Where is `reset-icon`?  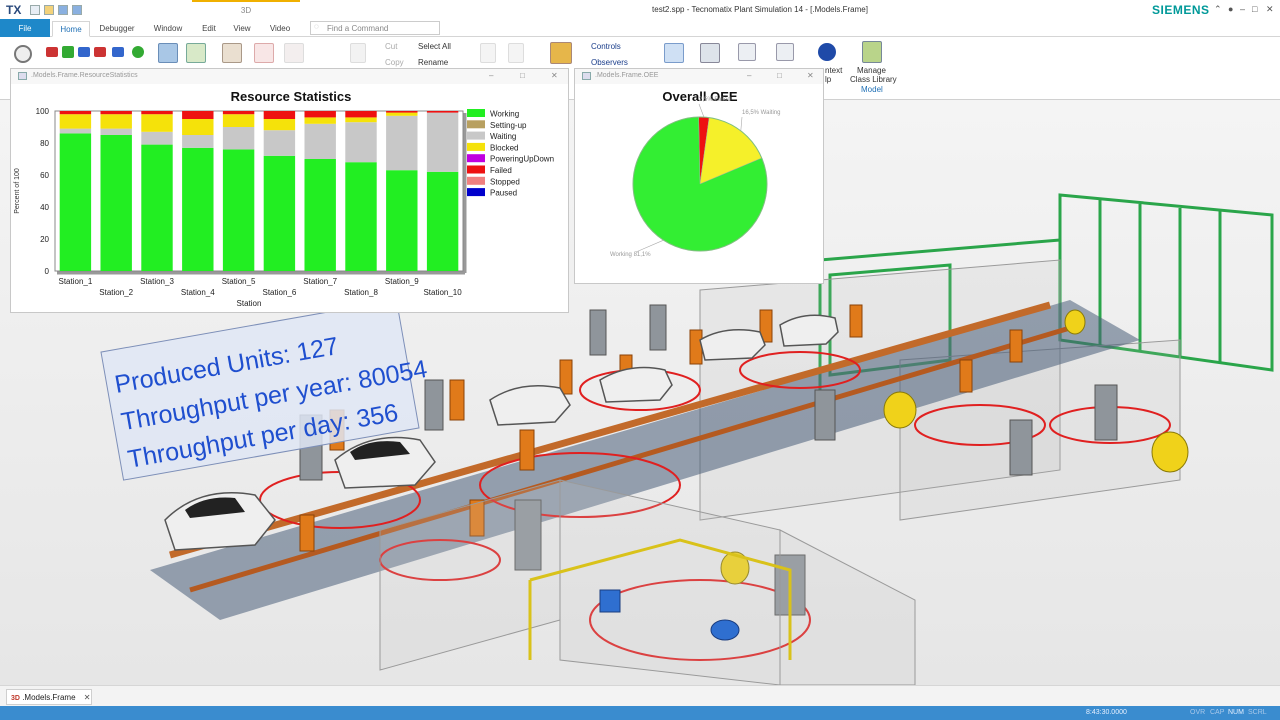 reset-icon is located at coordinates (52, 52).